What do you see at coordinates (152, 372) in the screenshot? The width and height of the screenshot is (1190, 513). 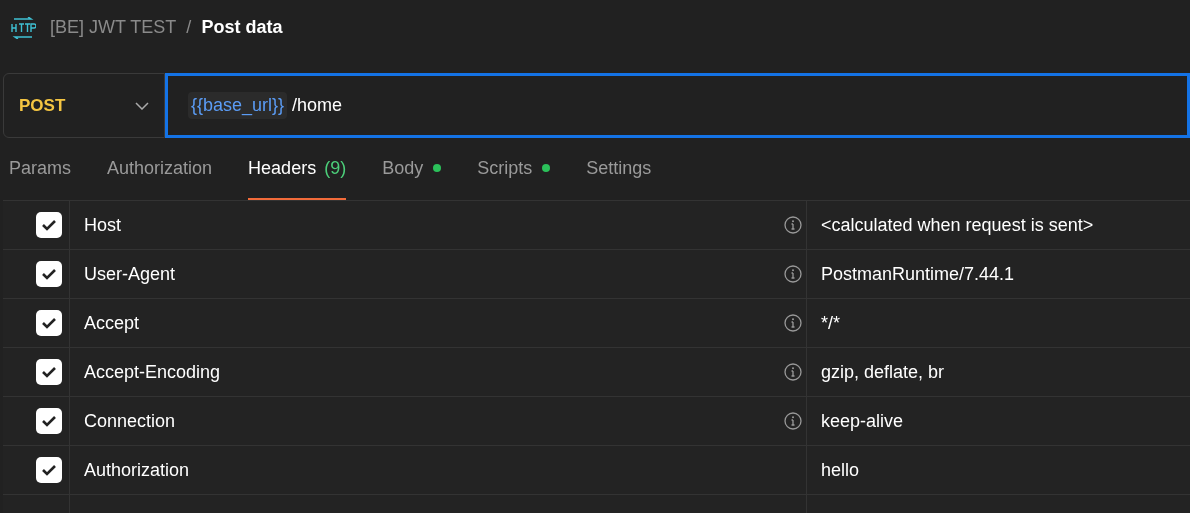 I see `header-key: Accept-Encoding` at bounding box center [152, 372].